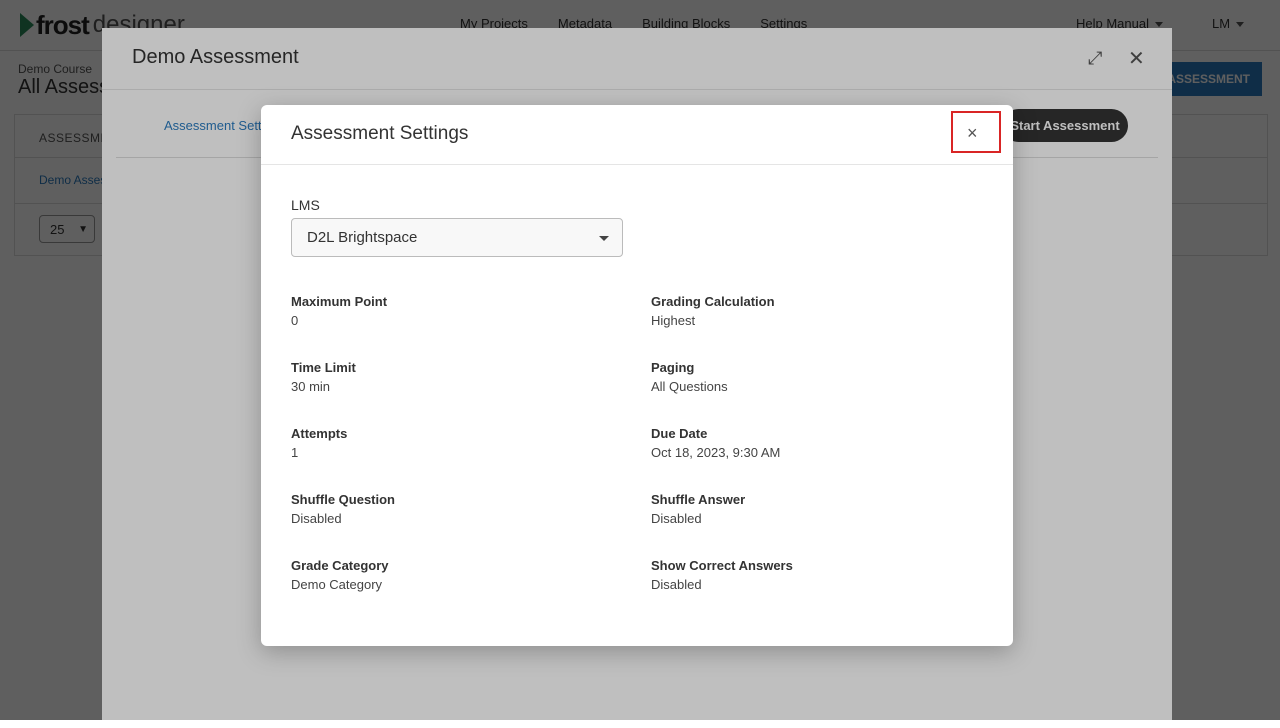 The width and height of the screenshot is (1280, 728). Describe the element at coordinates (689, 386) in the screenshot. I see `field-value: All Questions` at that location.